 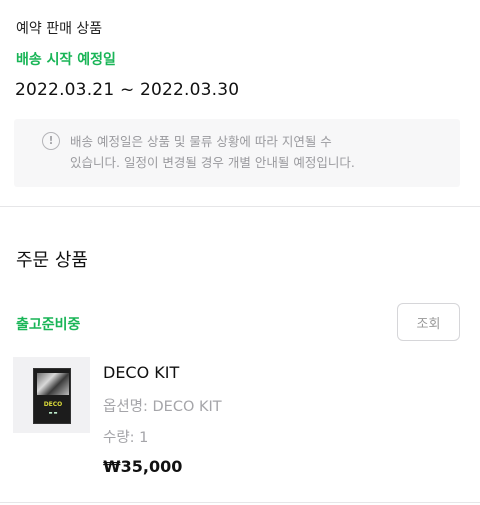 What do you see at coordinates (52, 260) in the screenshot?
I see `section-title-order-items: 주문 상품` at bounding box center [52, 260].